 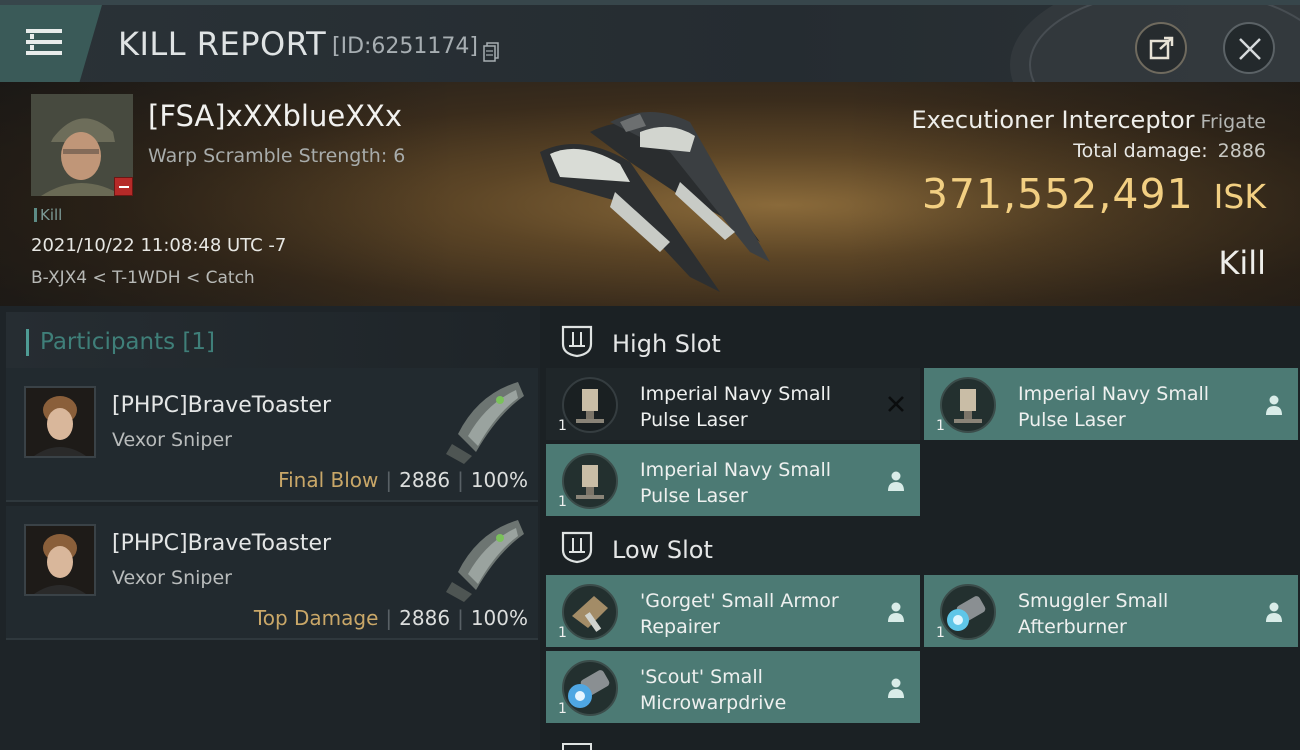 What do you see at coordinates (127, 342) in the screenshot?
I see `participants-title: Participants [1]` at bounding box center [127, 342].